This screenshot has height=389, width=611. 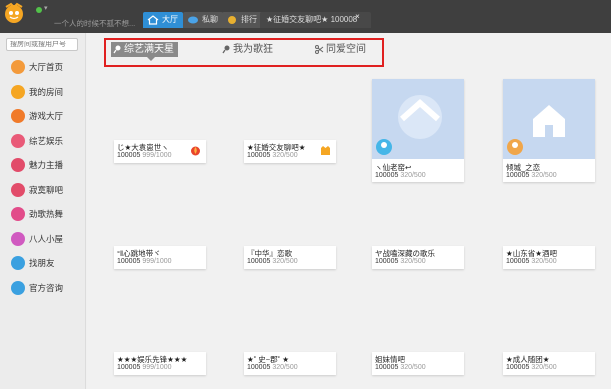 What do you see at coordinates (18, 238) in the screenshot?
I see `people-icon` at bounding box center [18, 238].